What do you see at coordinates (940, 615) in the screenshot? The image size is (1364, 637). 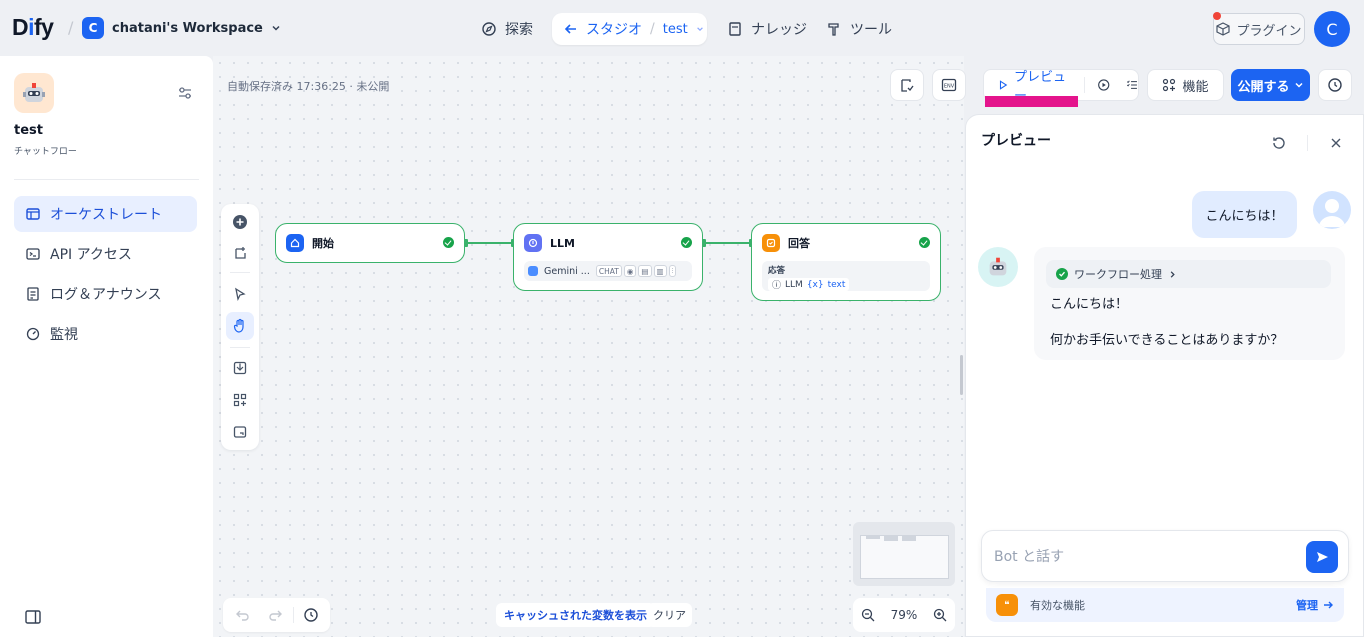 I see `zoom-in-icon` at bounding box center [940, 615].